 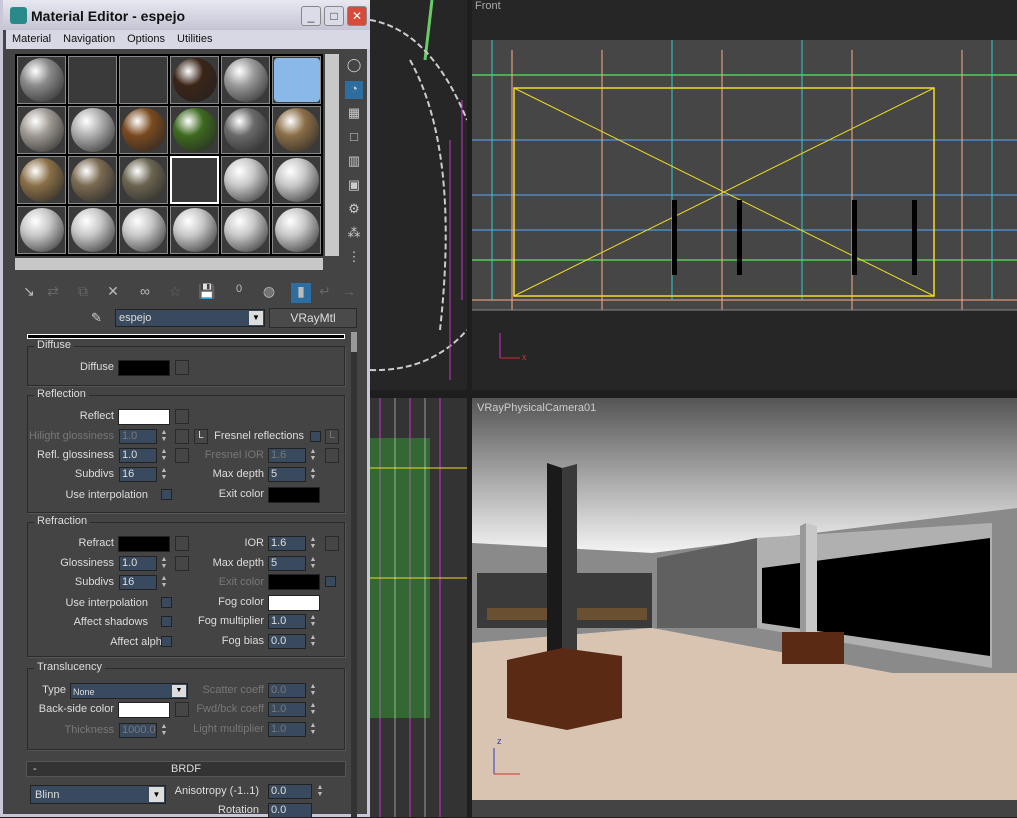 I want to click on refract-map-button, so click(x=182, y=543).